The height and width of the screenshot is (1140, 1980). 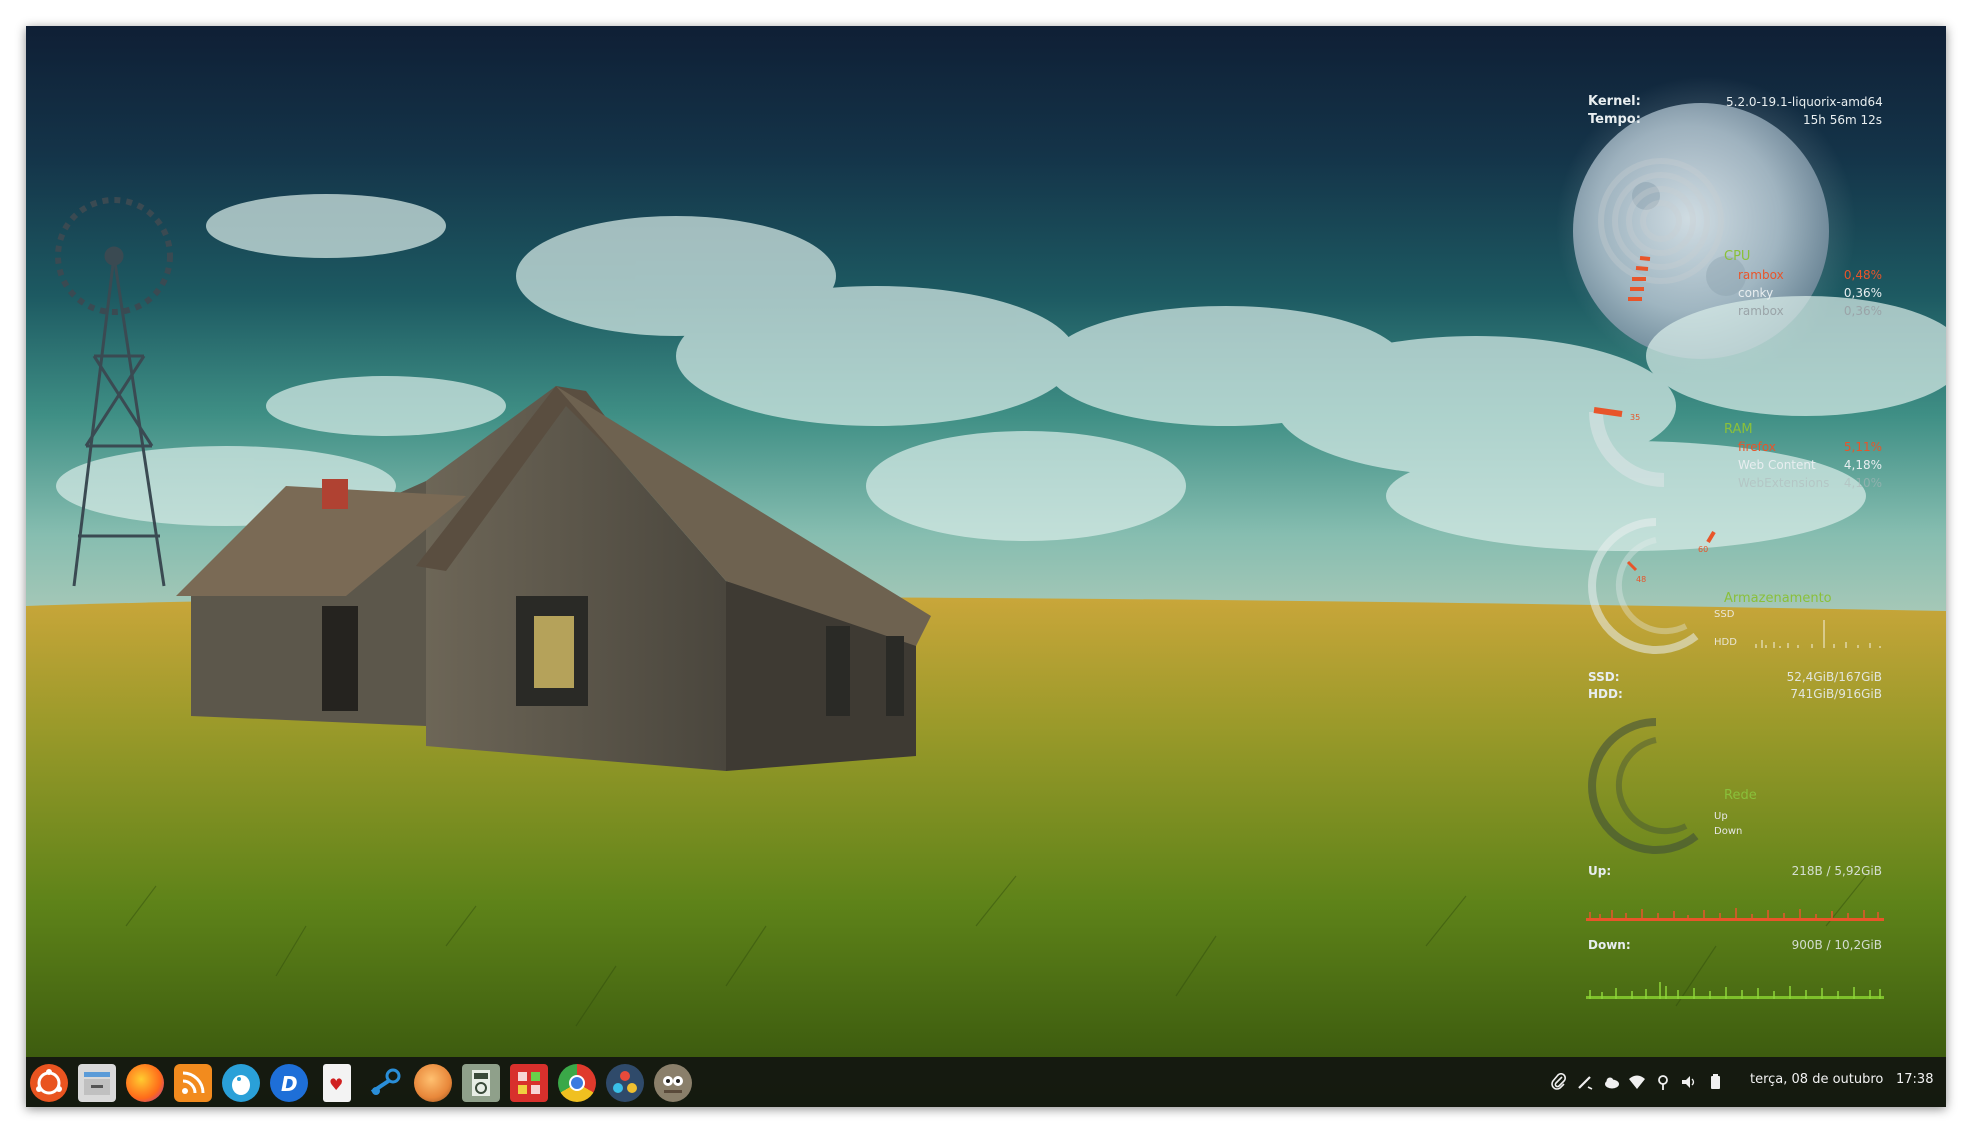 I want to click on ssd-label: SSD:, so click(x=1604, y=677).